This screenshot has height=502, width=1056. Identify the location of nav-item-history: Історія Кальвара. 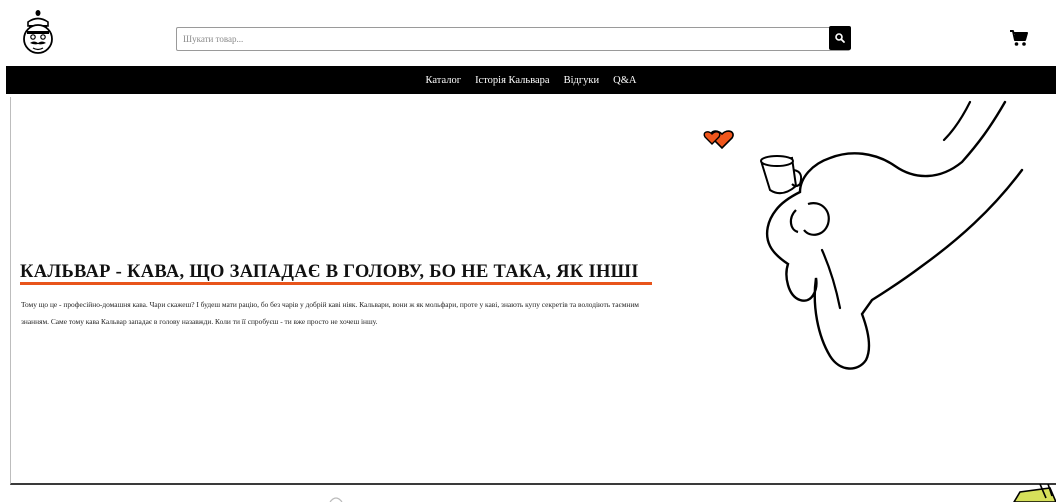
(512, 80).